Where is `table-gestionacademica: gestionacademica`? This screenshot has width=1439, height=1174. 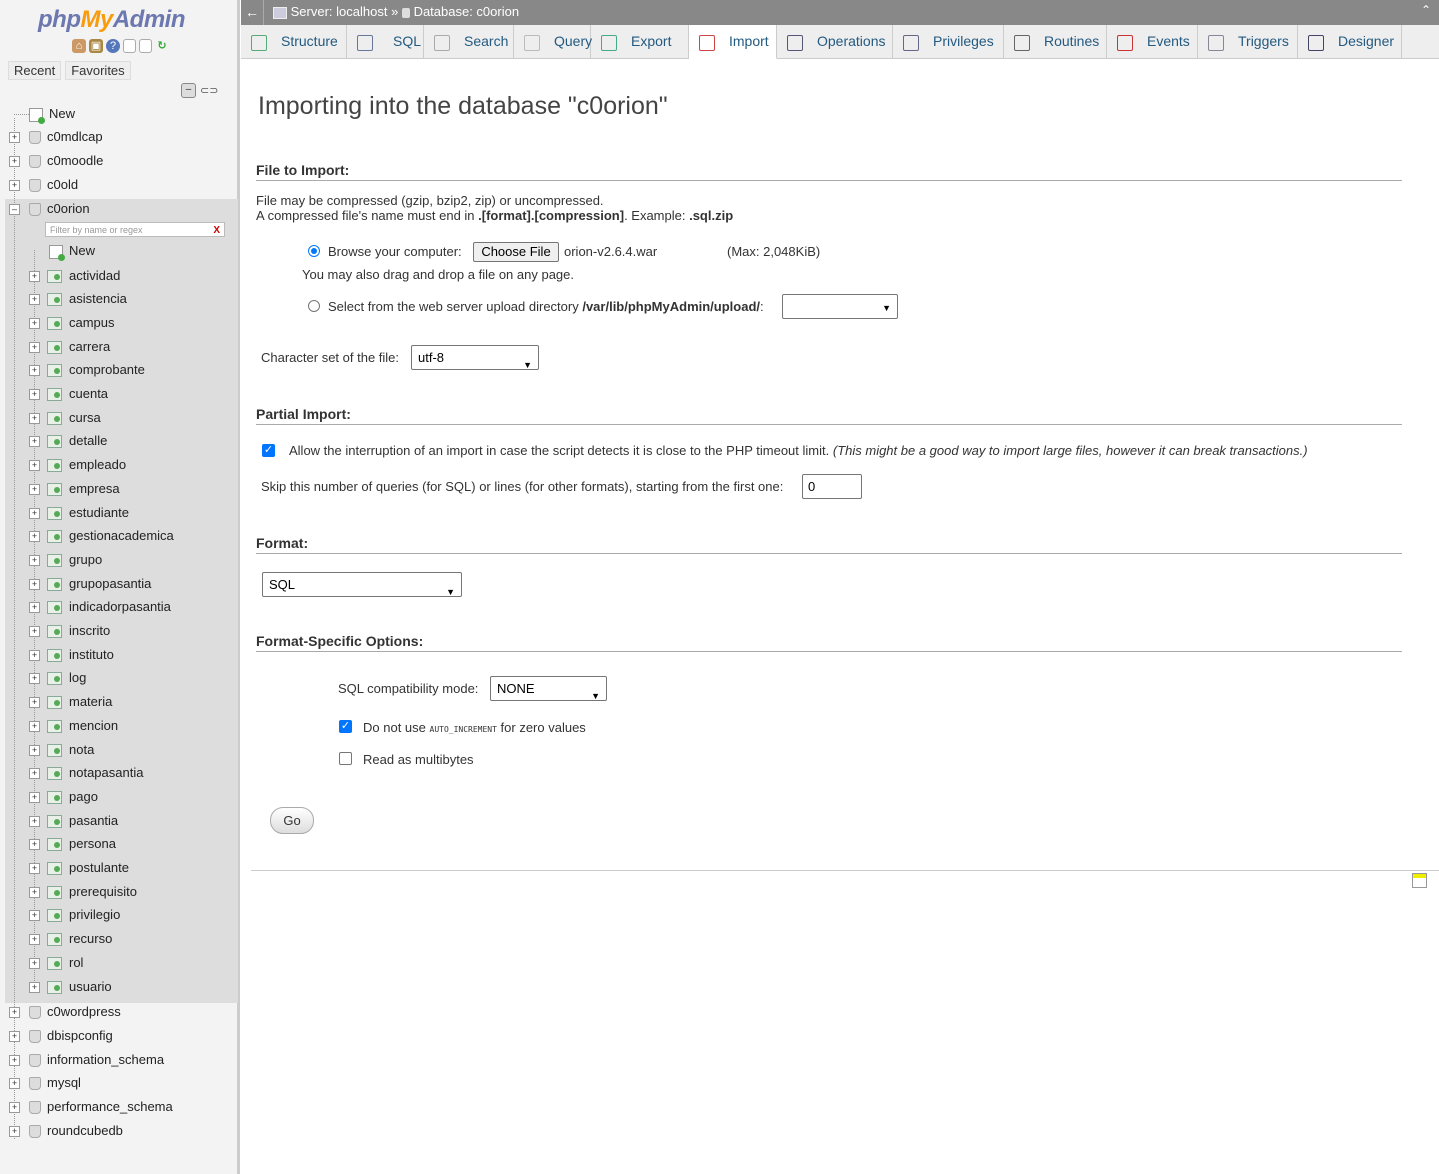
table-gestionacademica: gestionacademica is located at coordinates (110, 536).